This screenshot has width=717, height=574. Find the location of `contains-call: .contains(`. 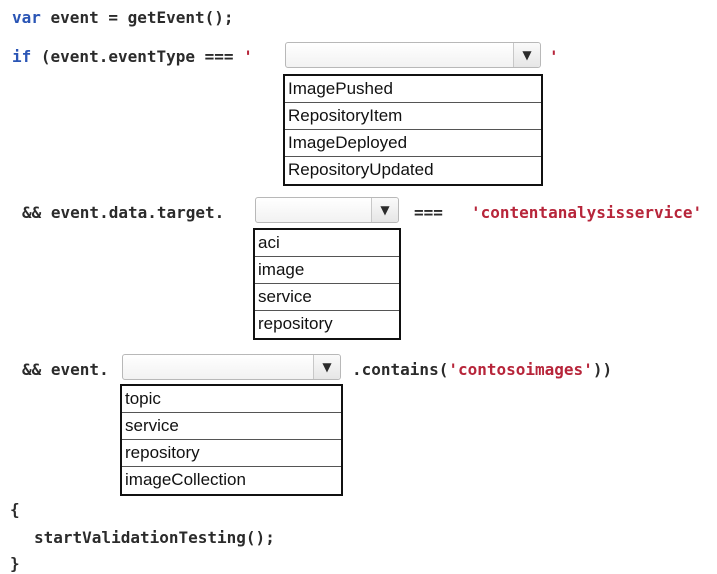

contains-call: .contains( is located at coordinates (400, 369).